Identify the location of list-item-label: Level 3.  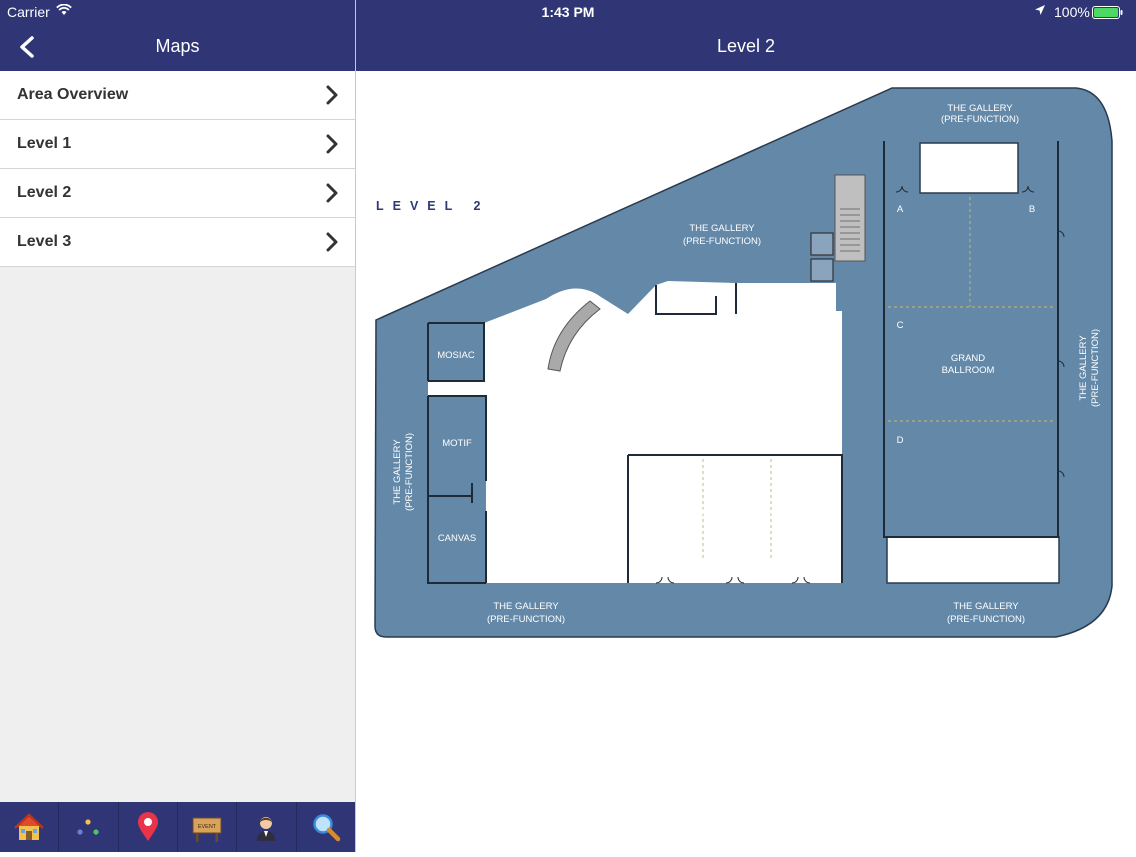
(44, 241).